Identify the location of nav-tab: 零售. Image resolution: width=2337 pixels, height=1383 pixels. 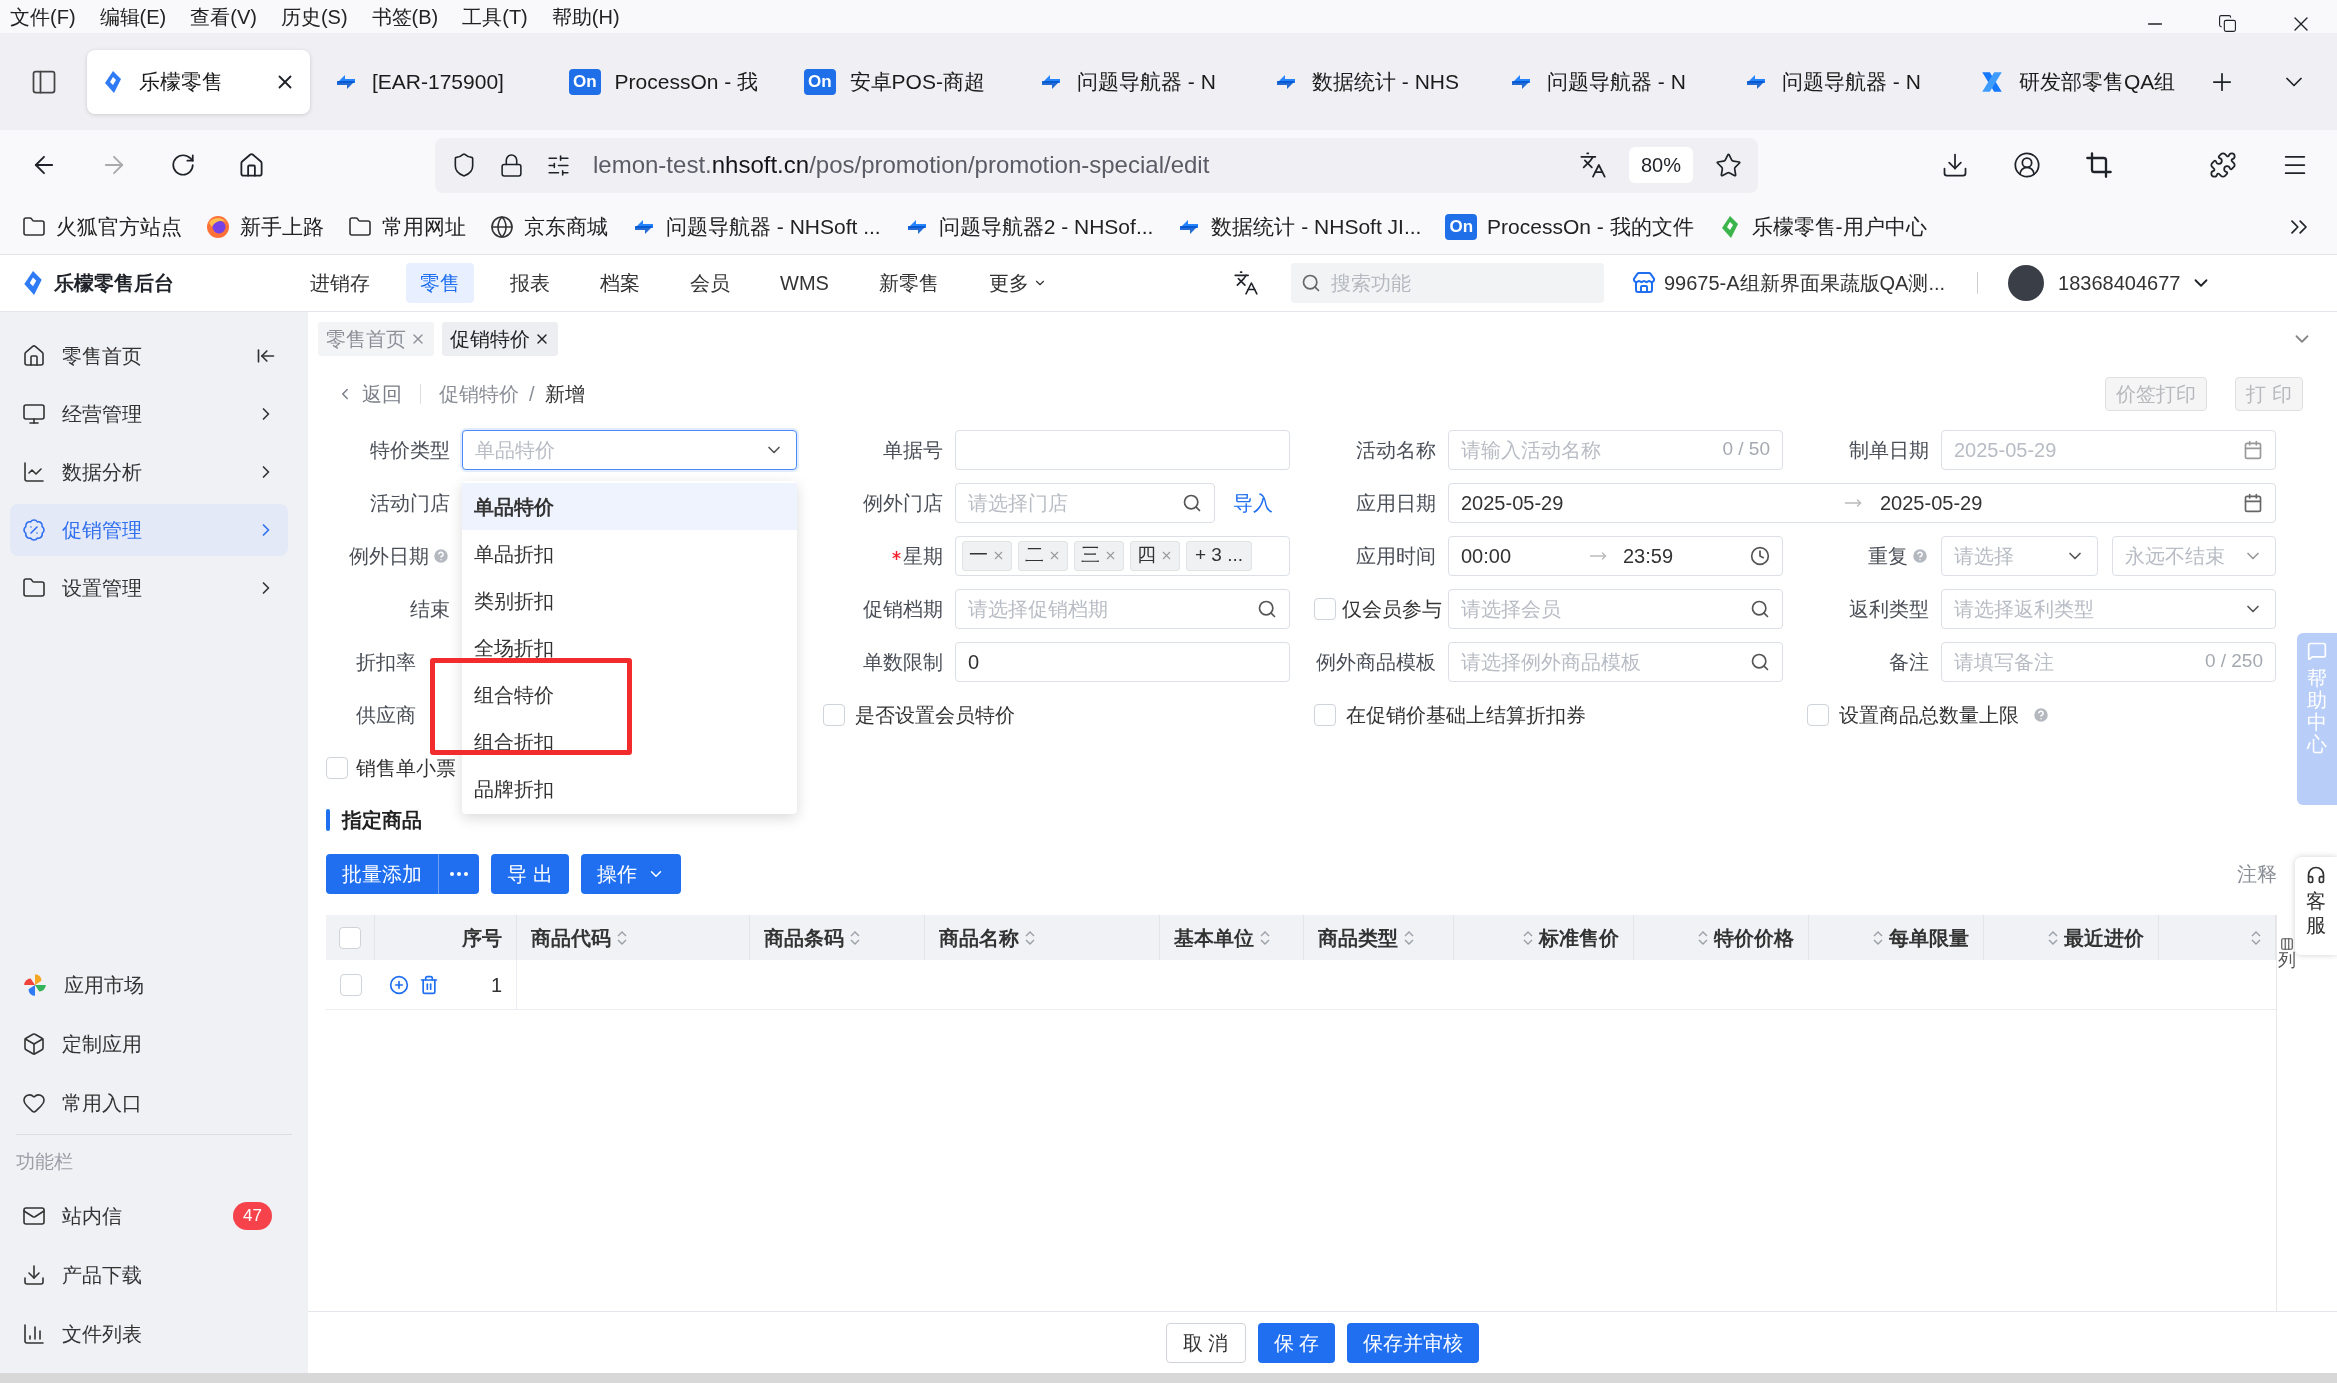
(440, 283).